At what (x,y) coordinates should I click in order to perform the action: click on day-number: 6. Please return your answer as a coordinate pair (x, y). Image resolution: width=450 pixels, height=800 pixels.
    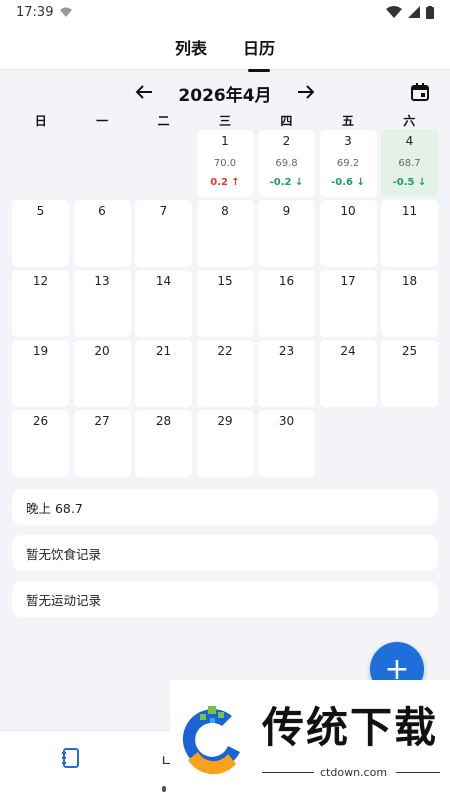
    Looking at the image, I should click on (102, 211).